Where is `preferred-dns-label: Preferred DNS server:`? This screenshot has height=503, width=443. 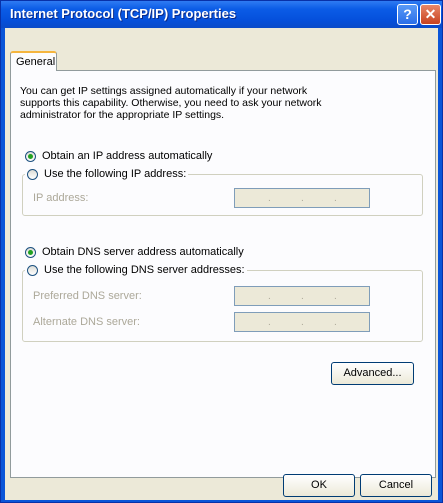 preferred-dns-label: Preferred DNS server: is located at coordinates (87, 296).